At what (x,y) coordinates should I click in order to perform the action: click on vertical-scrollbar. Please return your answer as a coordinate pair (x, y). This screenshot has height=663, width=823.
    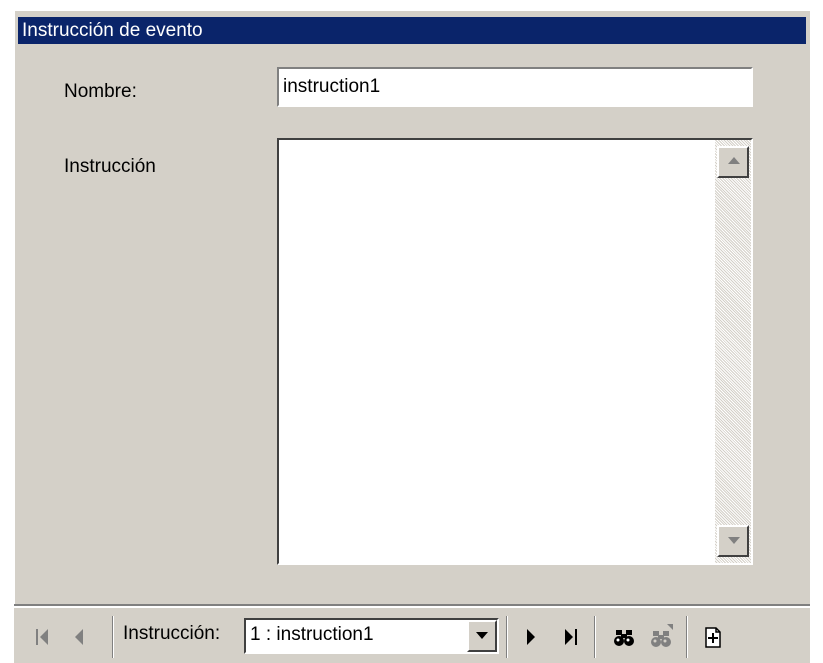
    Looking at the image, I should click on (733, 351).